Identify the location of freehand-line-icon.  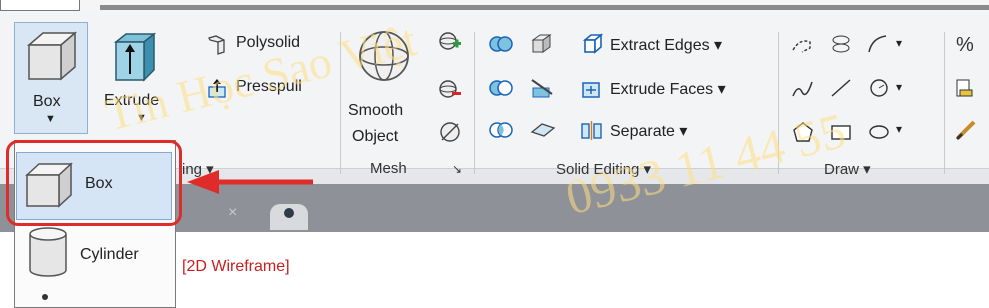
(803, 89).